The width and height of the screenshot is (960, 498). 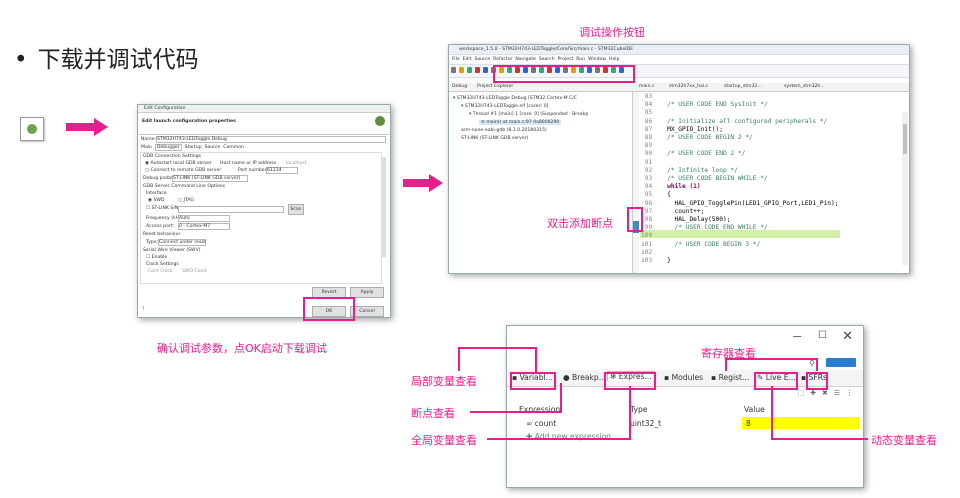 I want to click on stlink-sn-field, so click(x=231, y=209).